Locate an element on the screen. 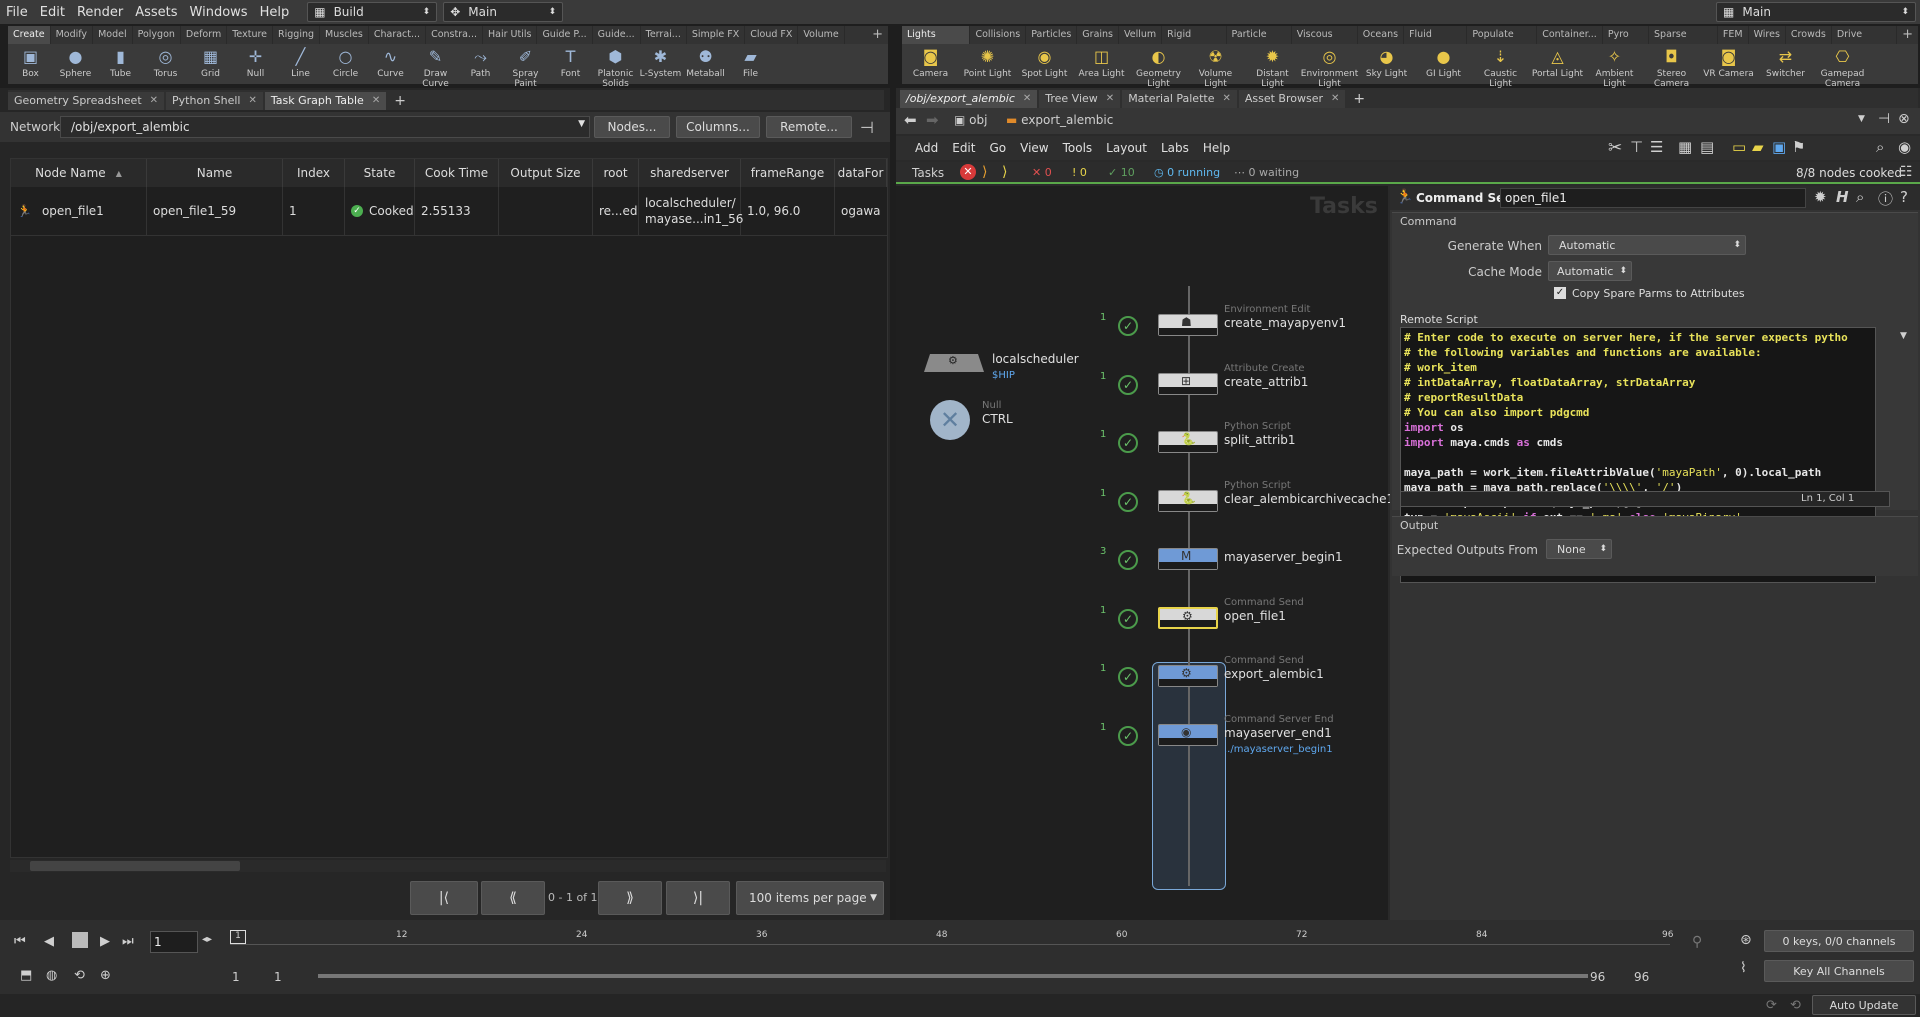 The image size is (1920, 1017). expected-outputs-select: None ⬍ is located at coordinates (1579, 549).